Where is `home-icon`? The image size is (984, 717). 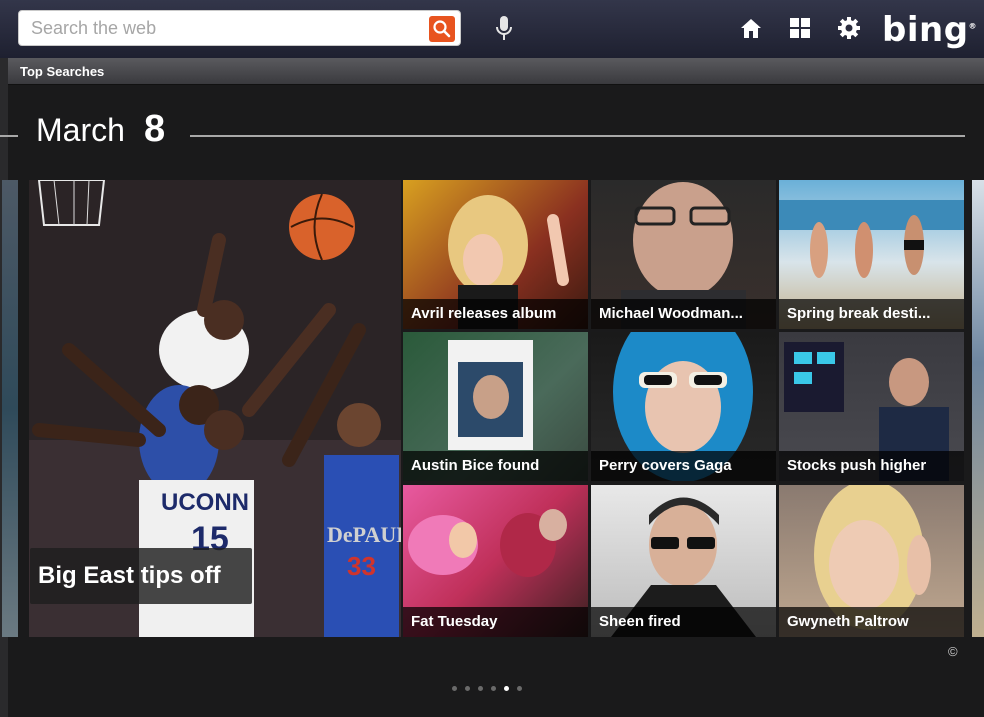
home-icon is located at coordinates (751, 28).